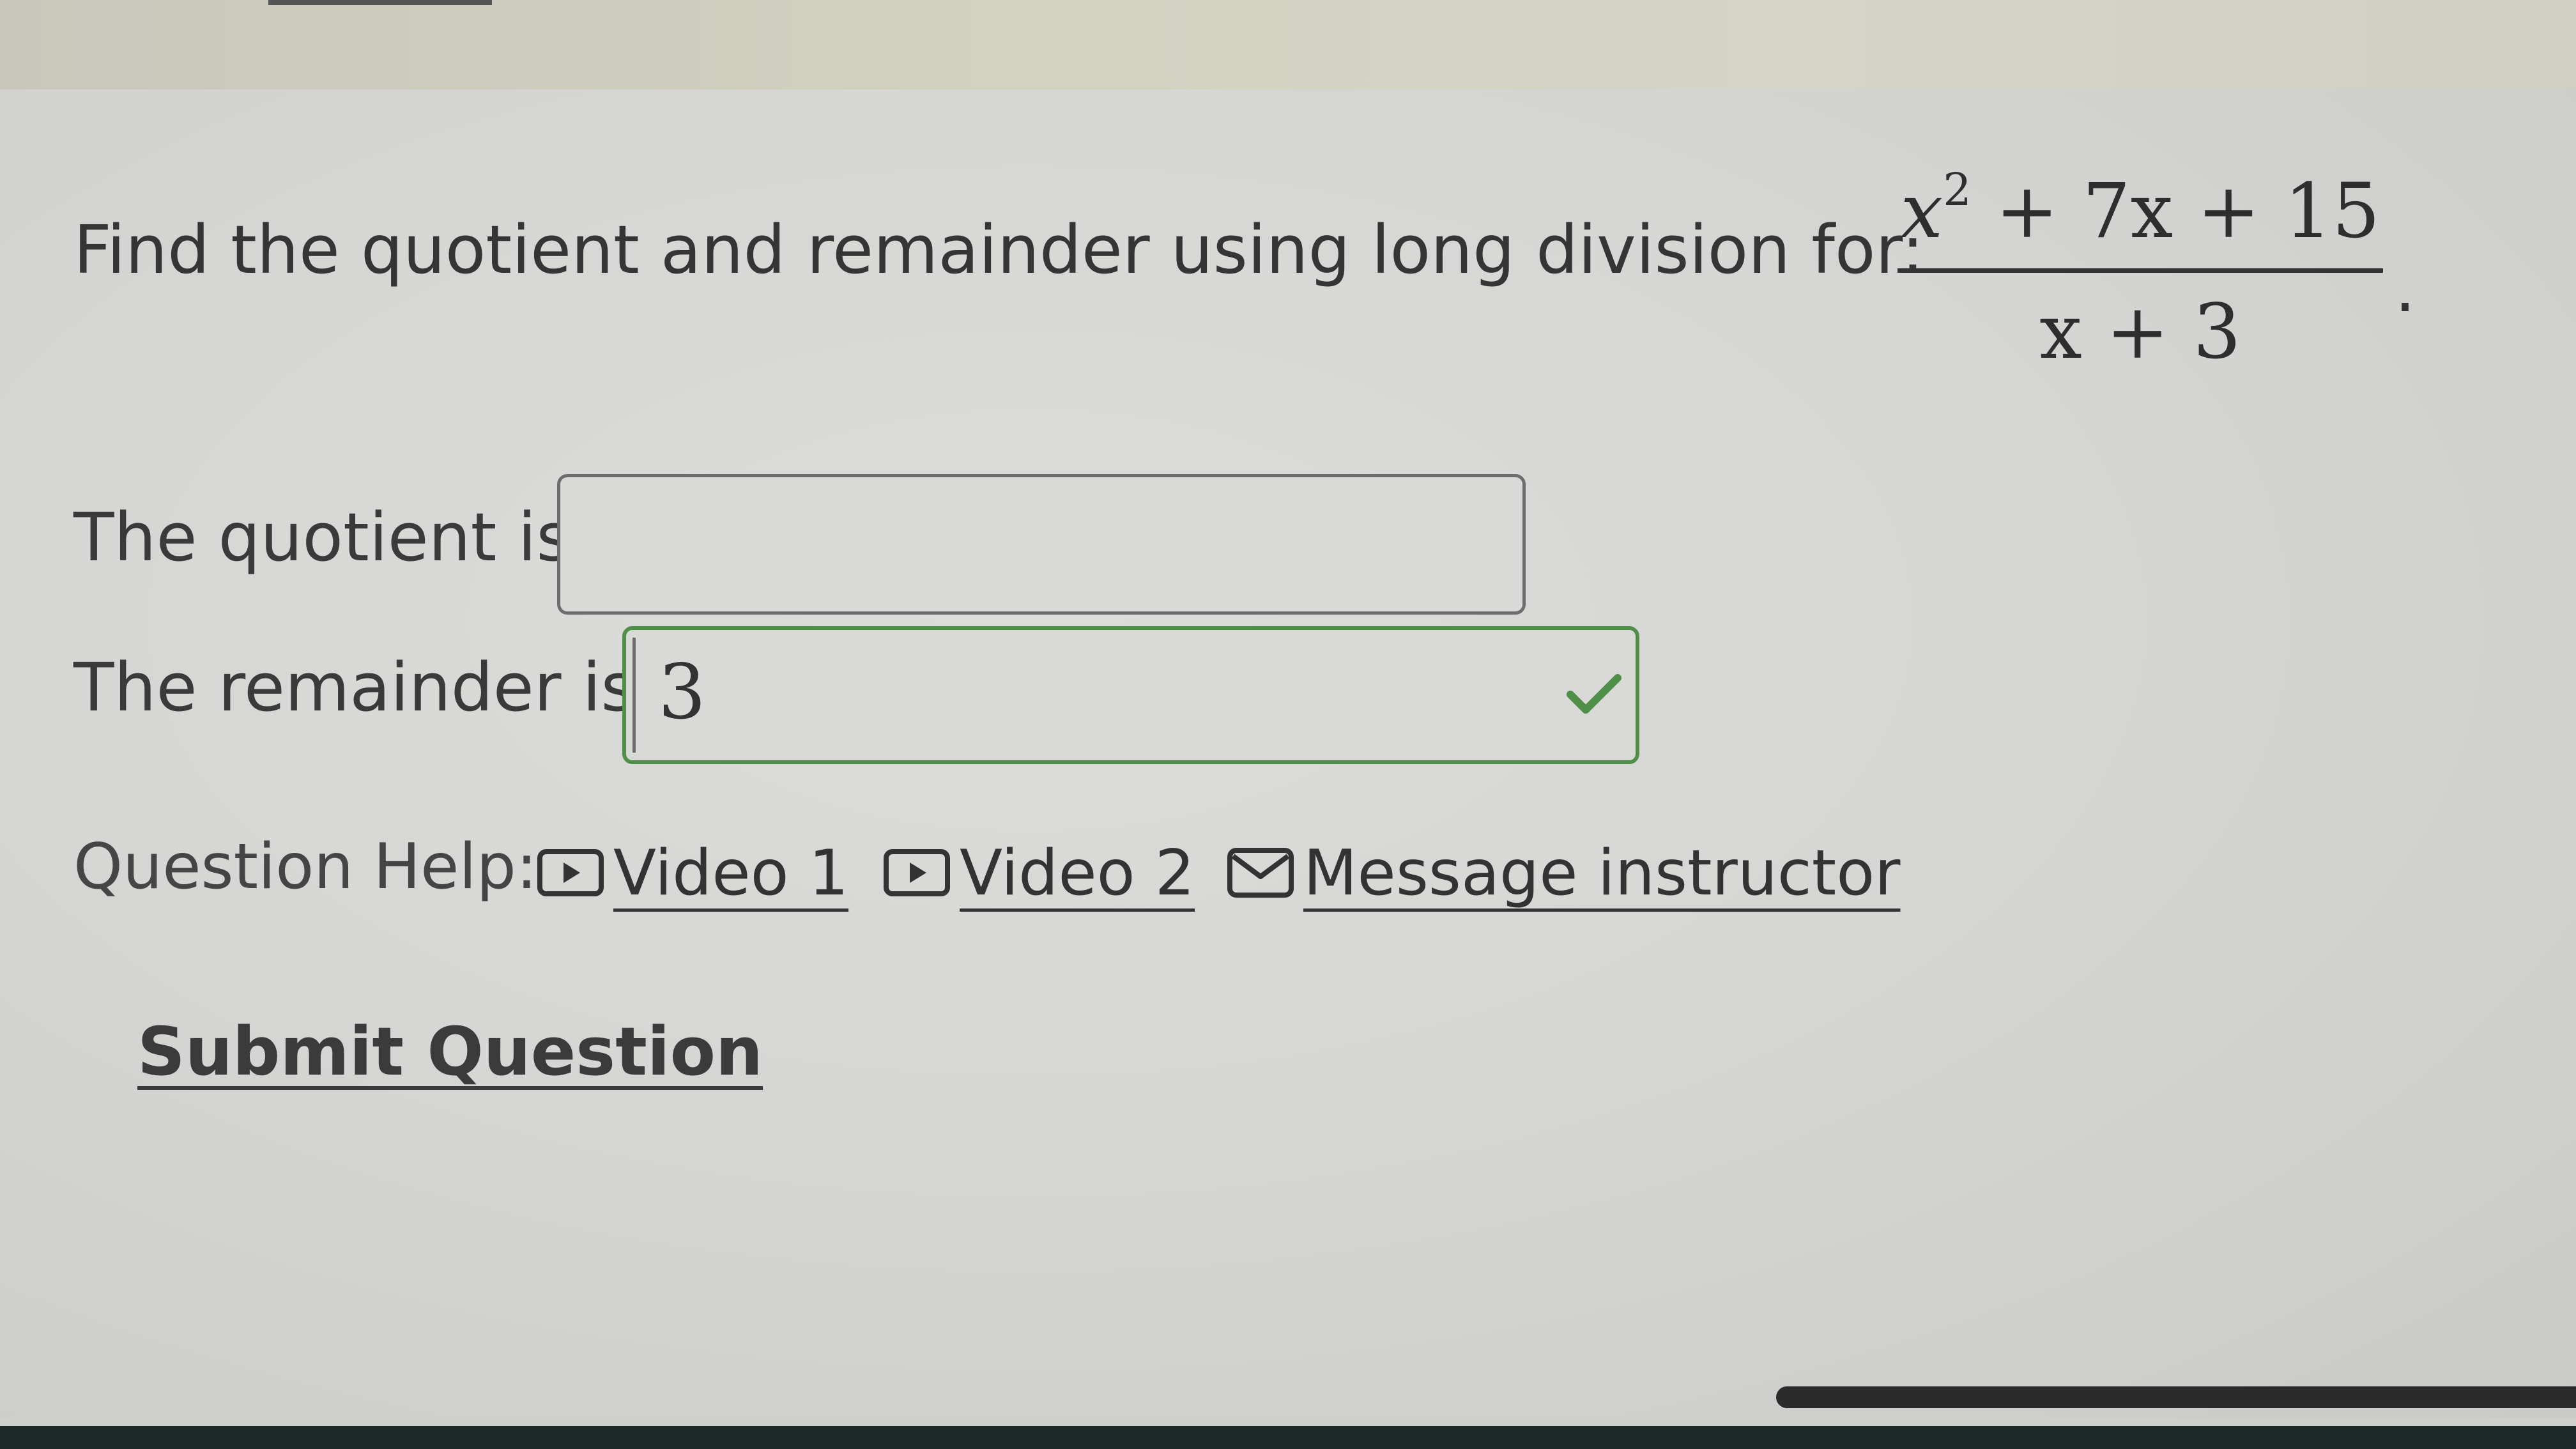  I want to click on fraction-numerator: x2 + 7x + 15, so click(2140, 211).